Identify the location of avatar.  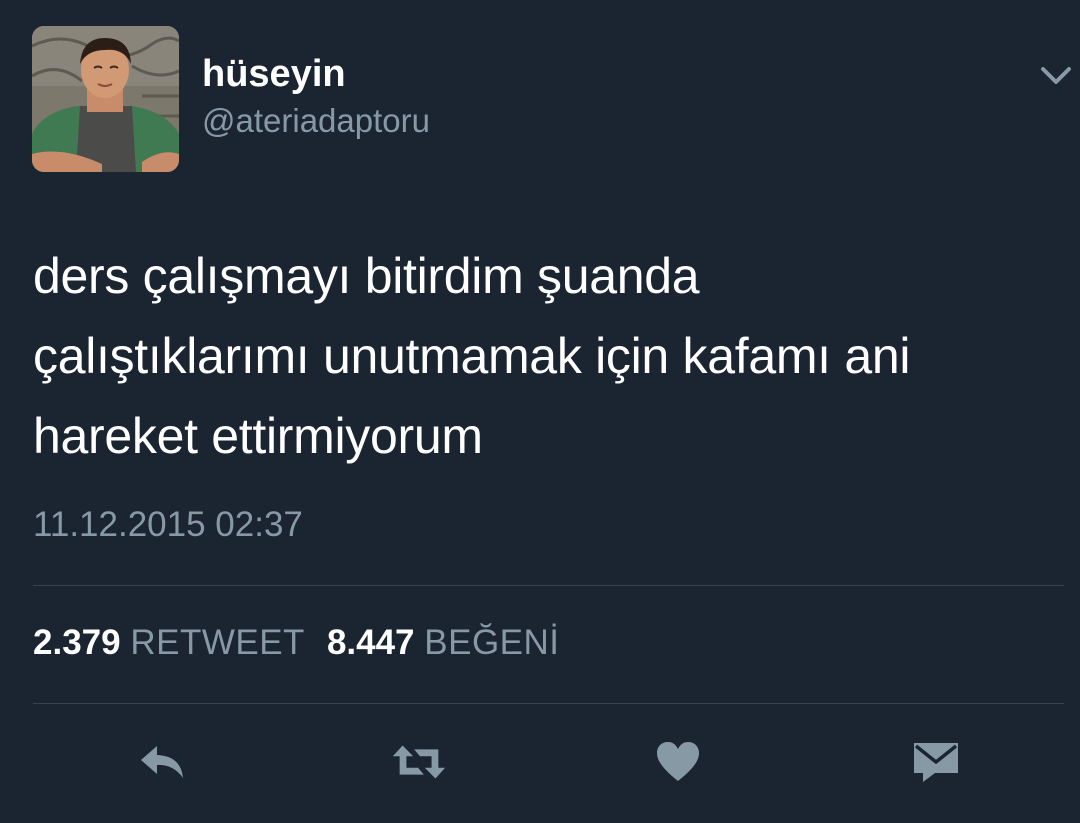
(105, 99).